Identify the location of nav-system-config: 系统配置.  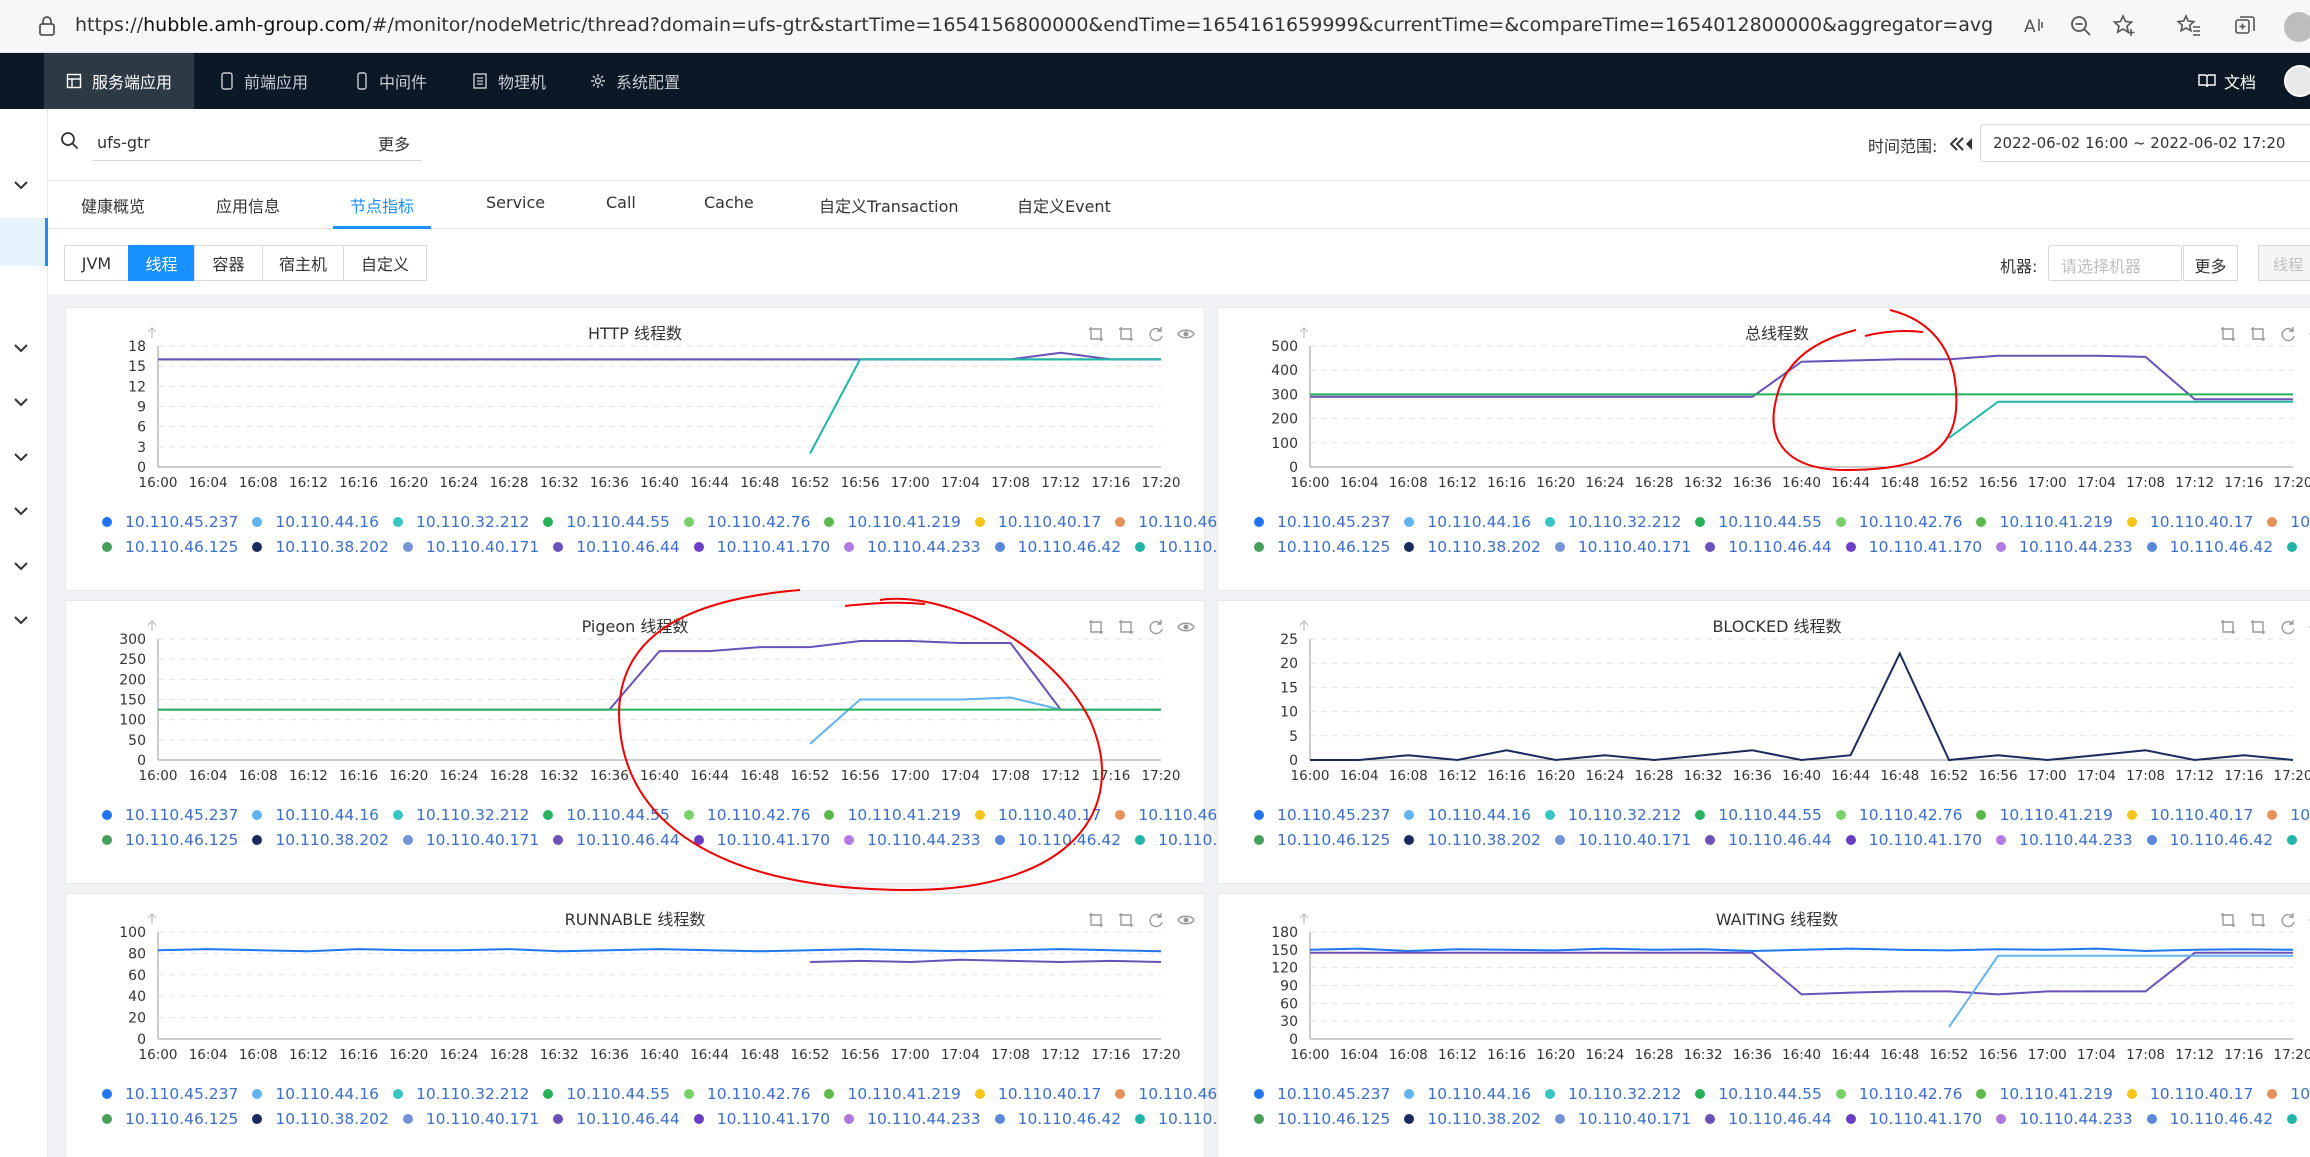
(635, 81).